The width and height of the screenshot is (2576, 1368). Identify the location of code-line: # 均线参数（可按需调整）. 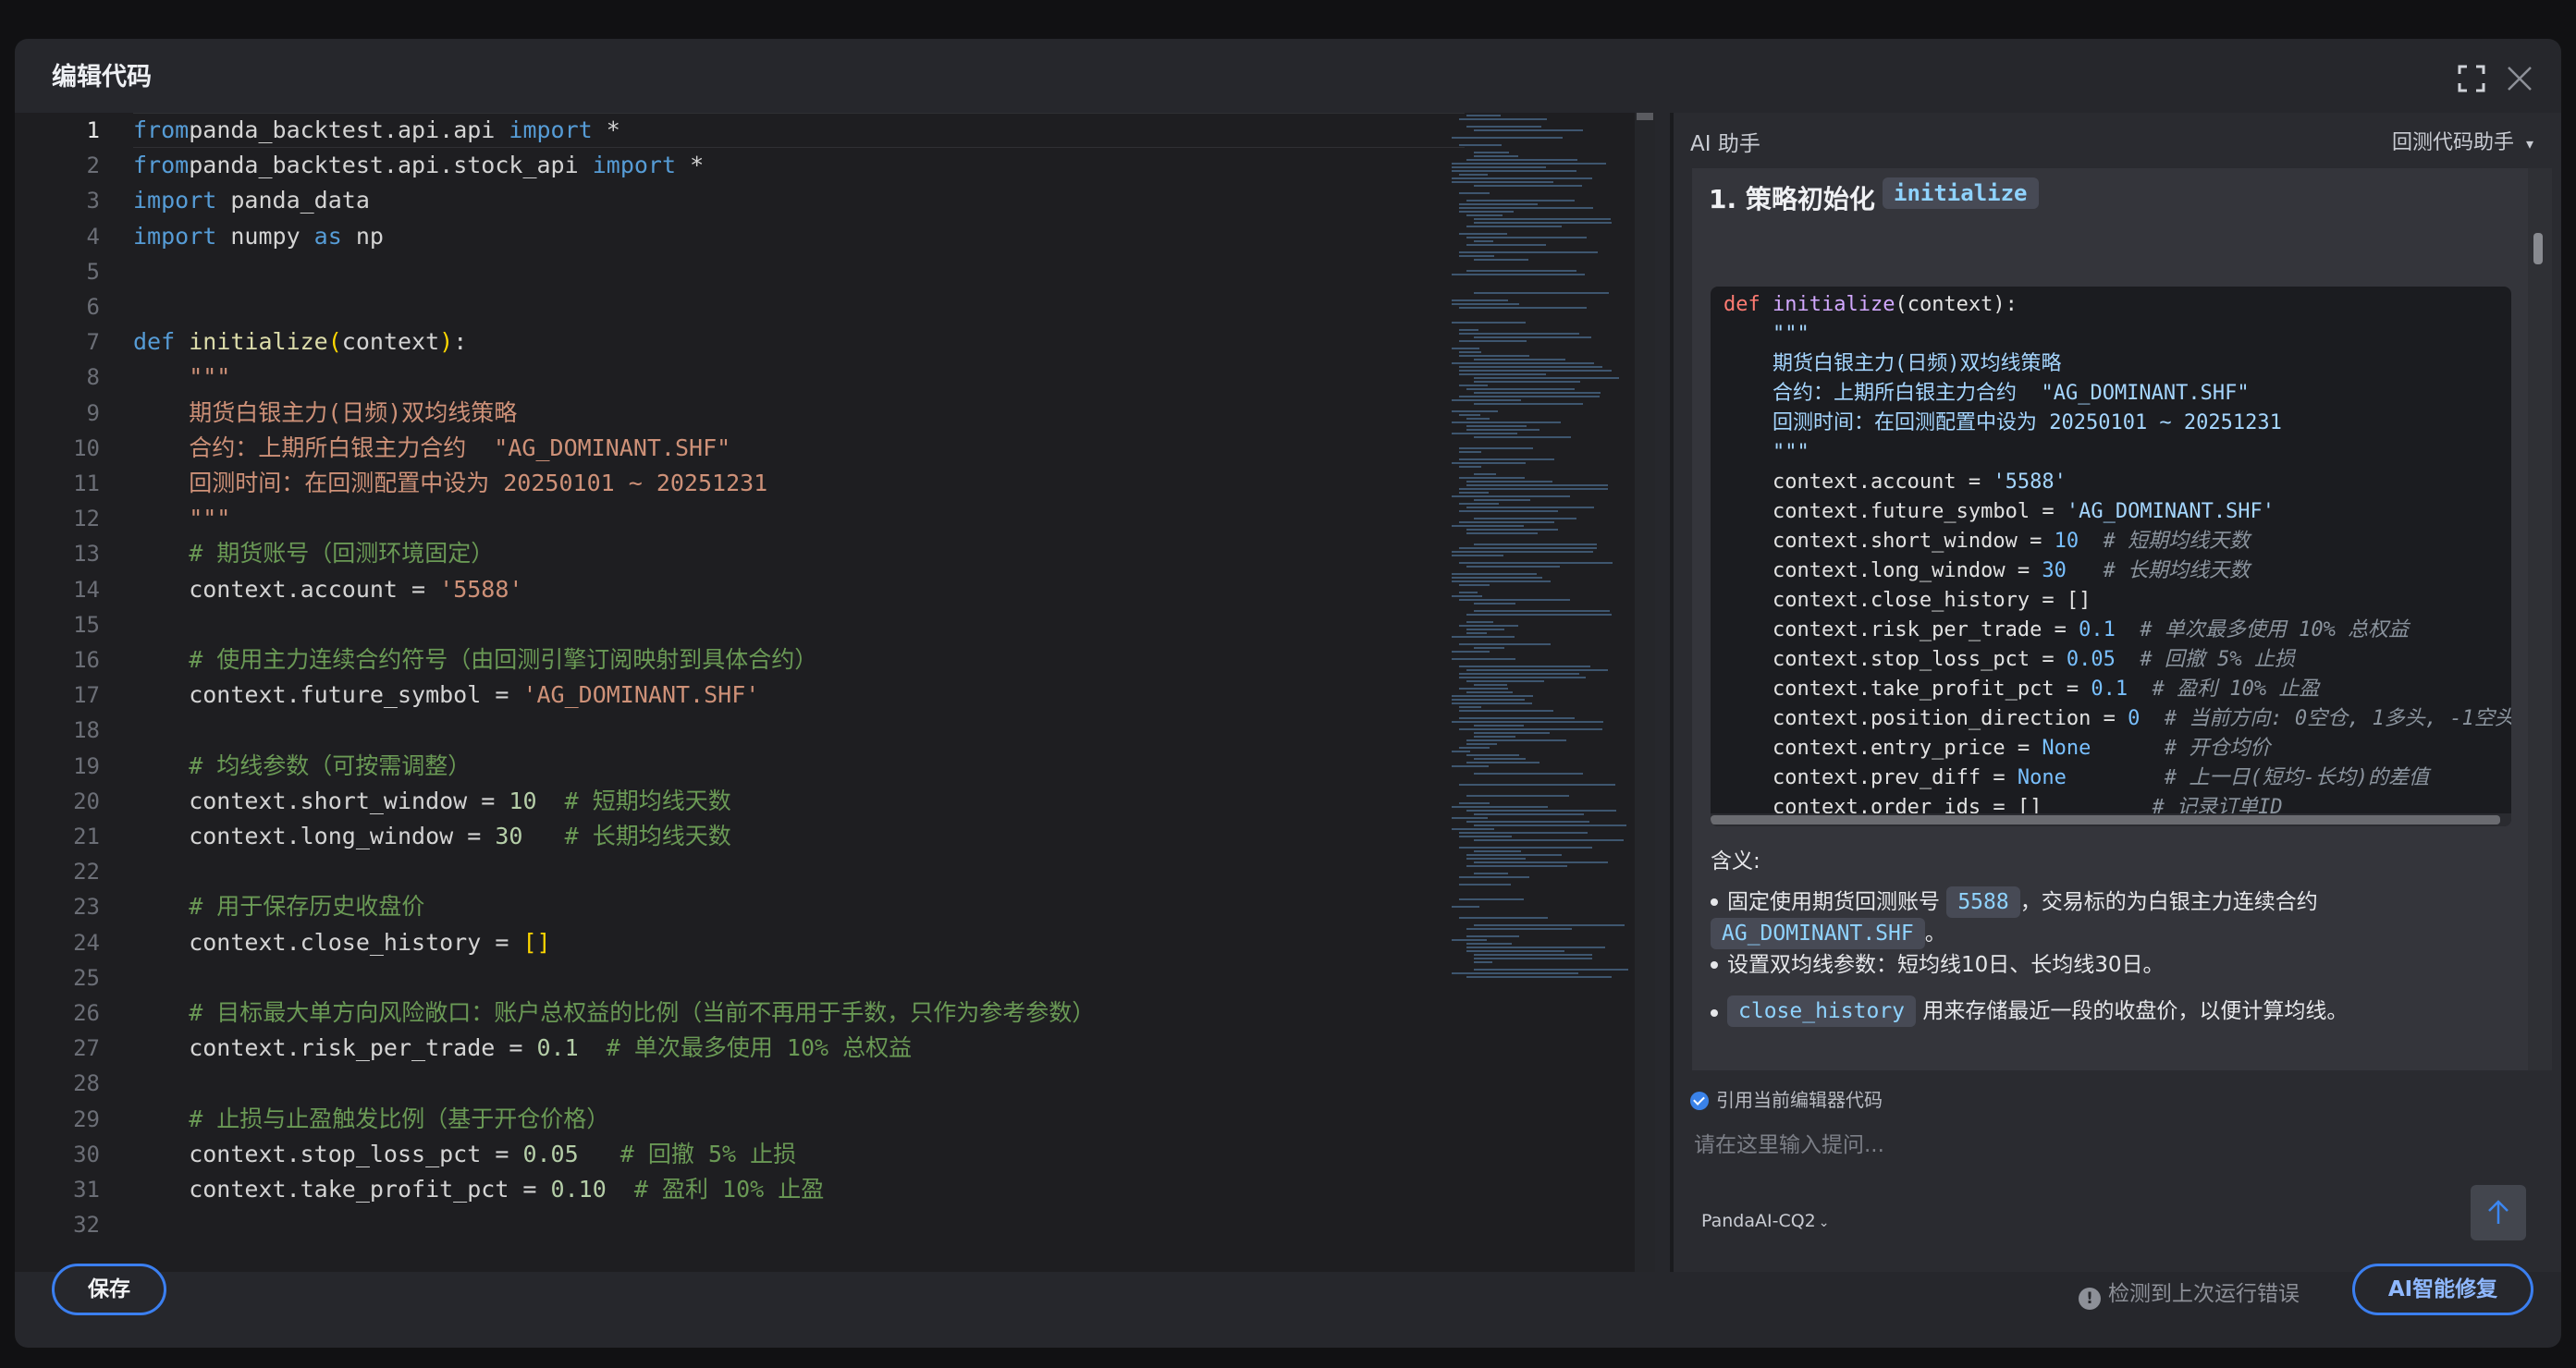
(302, 766).